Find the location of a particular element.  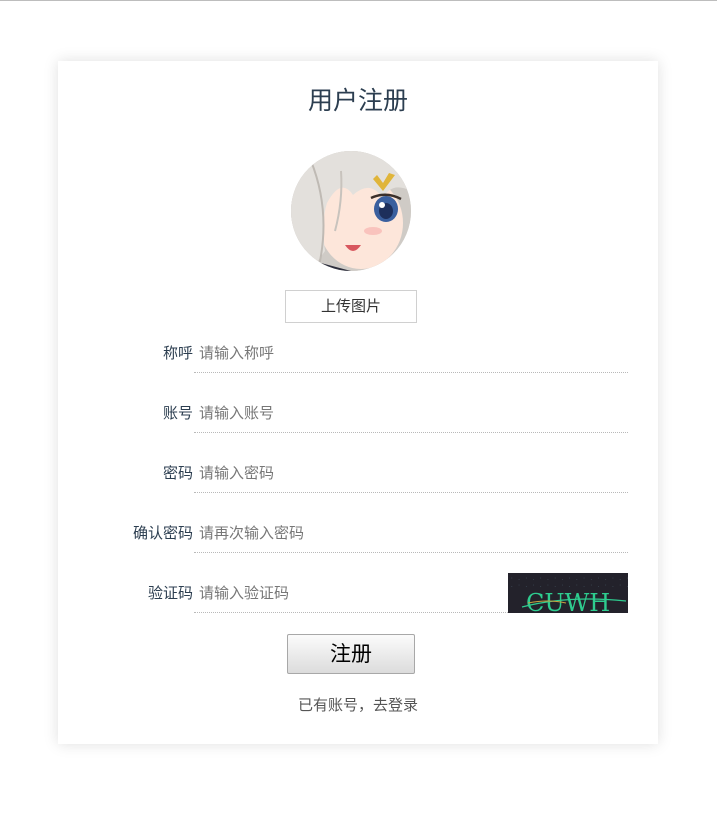

password-input is located at coordinates (411, 473).